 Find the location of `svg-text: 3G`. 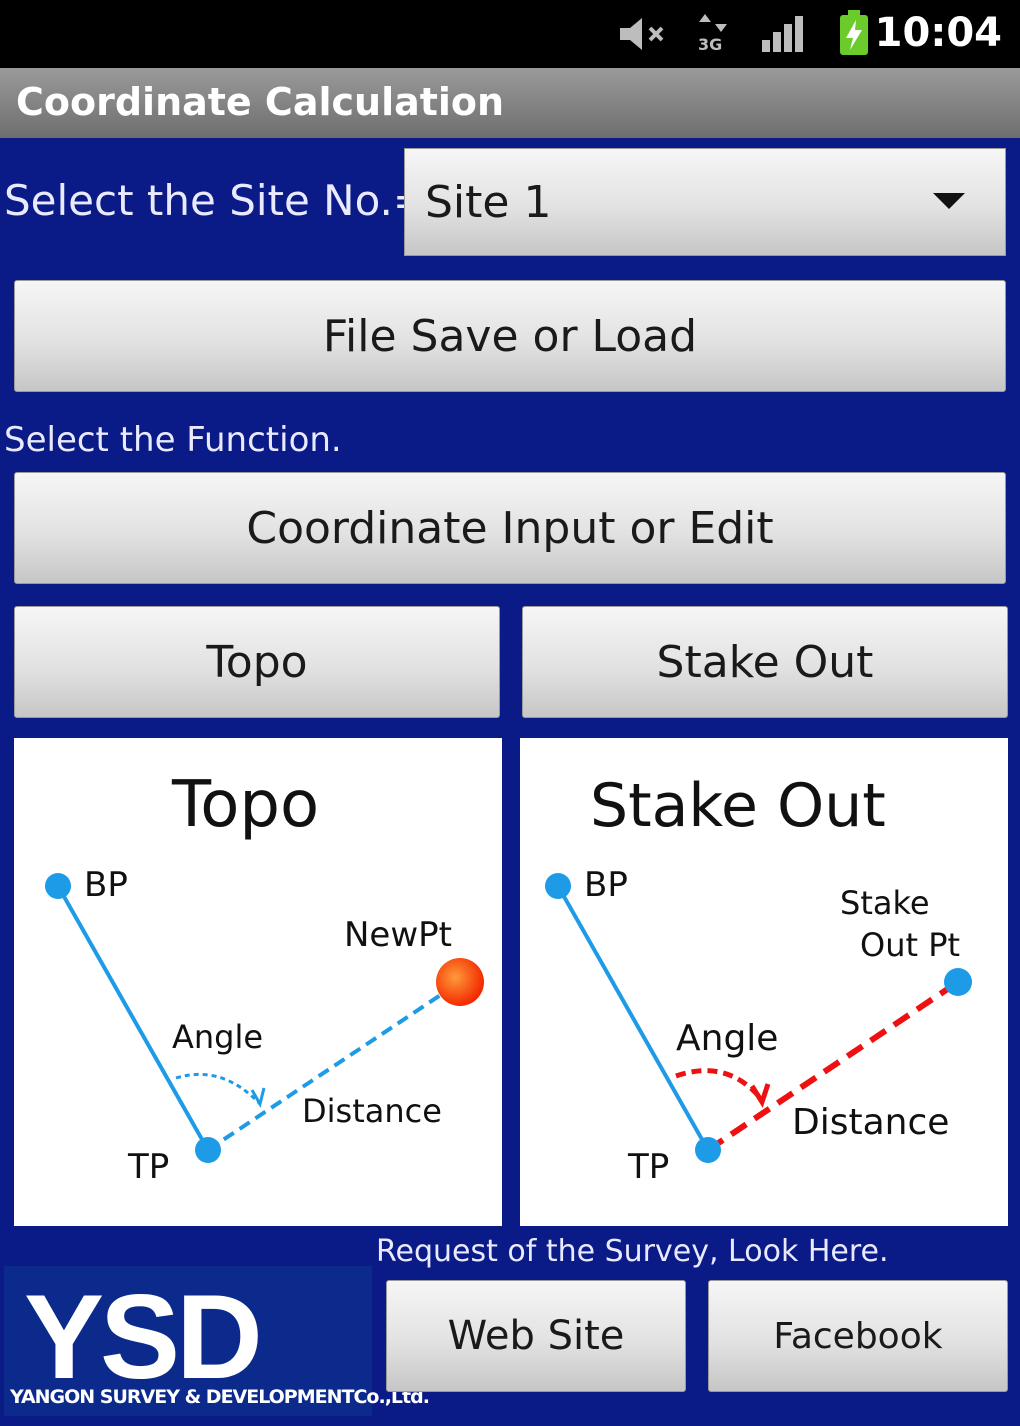

svg-text: 3G is located at coordinates (710, 44).